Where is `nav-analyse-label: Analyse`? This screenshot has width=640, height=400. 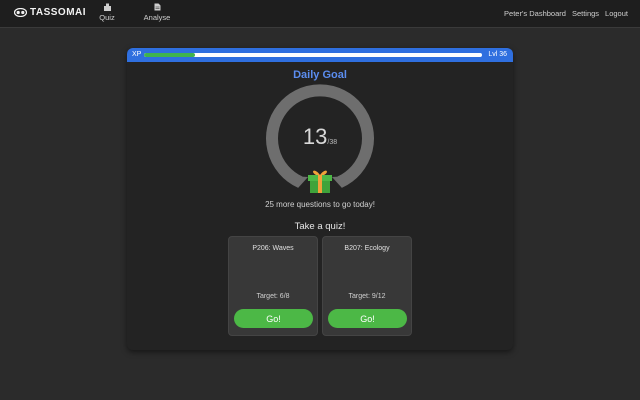
nav-analyse-label: Analyse is located at coordinates (157, 17).